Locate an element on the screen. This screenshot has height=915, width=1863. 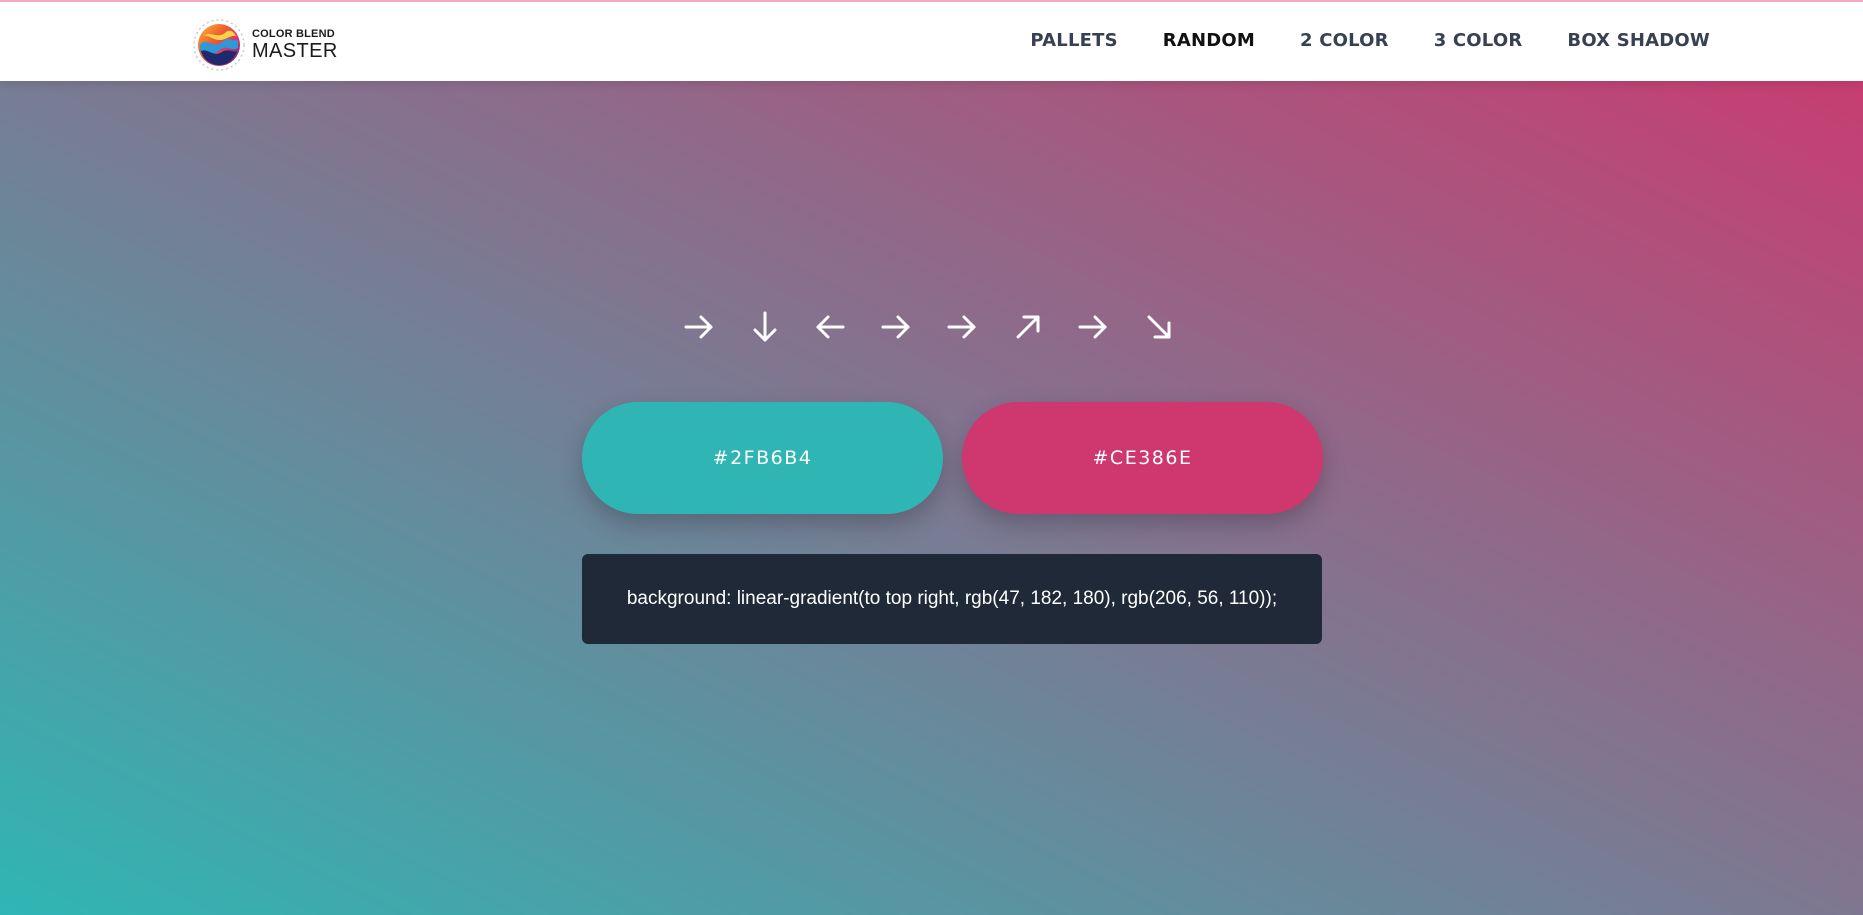
color-1-hex: #2FB6B4 is located at coordinates (762, 458).